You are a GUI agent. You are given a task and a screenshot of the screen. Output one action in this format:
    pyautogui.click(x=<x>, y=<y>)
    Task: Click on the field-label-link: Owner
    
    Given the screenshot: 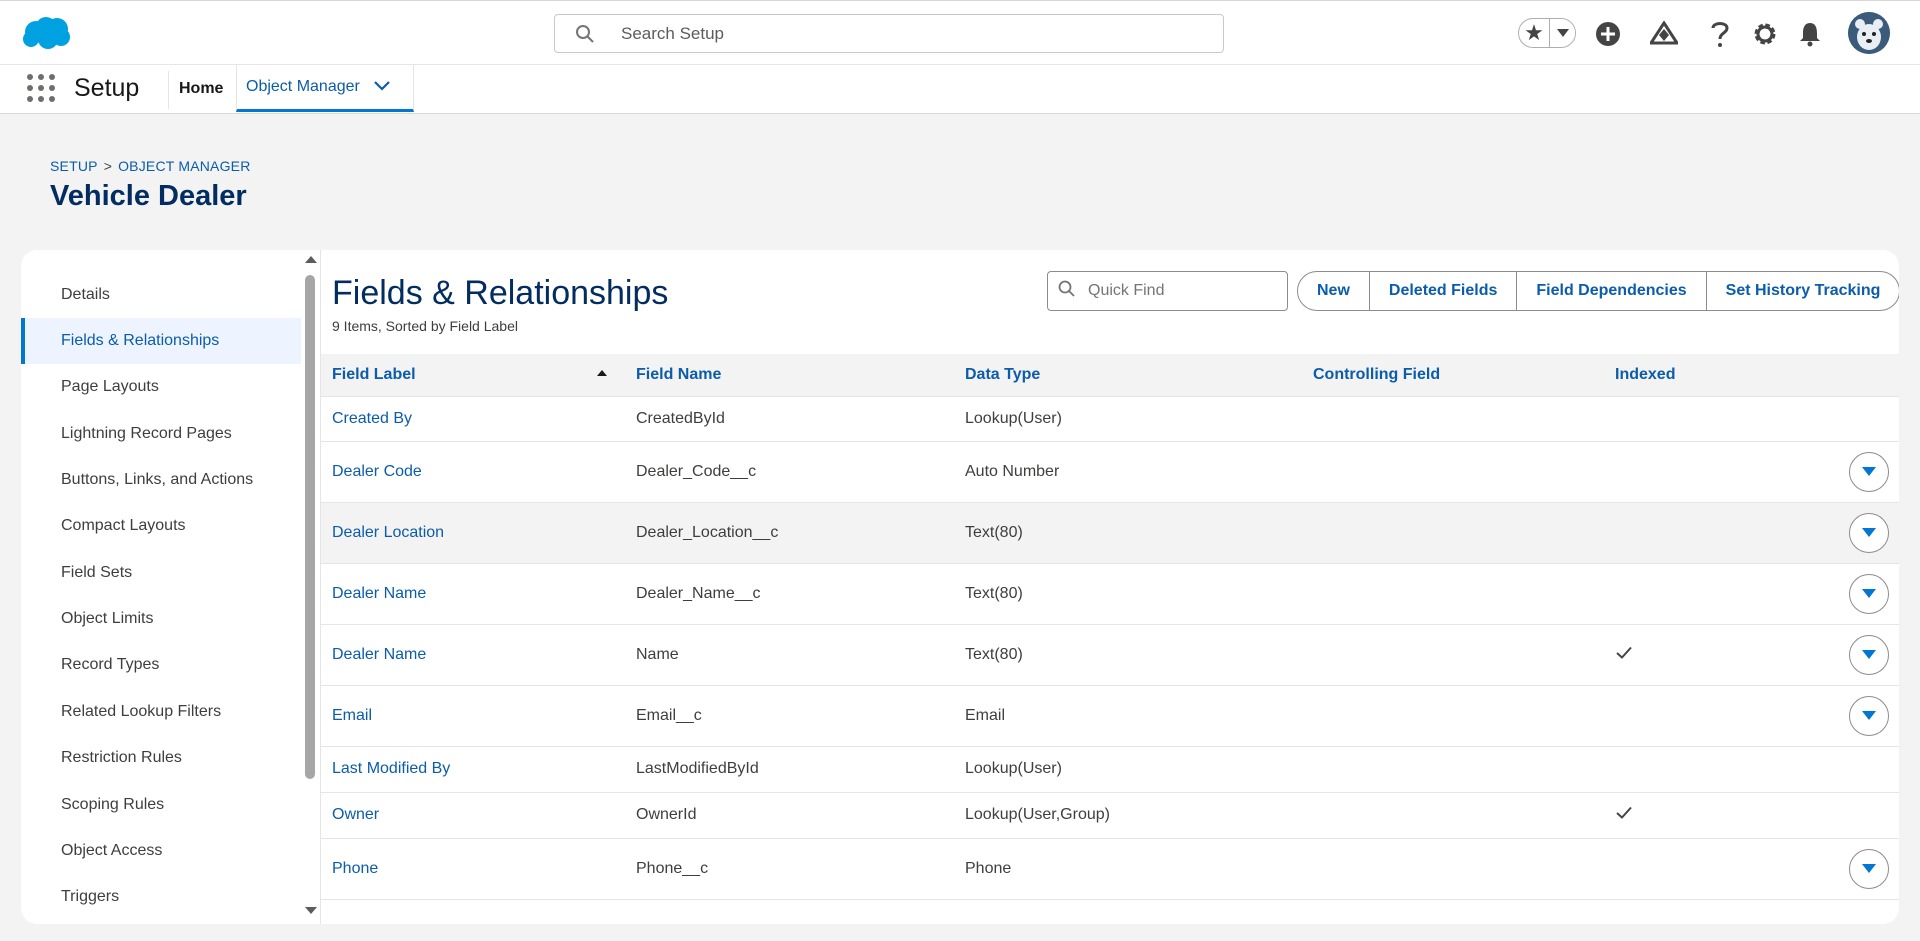 What is the action you would take?
    pyautogui.click(x=473, y=815)
    